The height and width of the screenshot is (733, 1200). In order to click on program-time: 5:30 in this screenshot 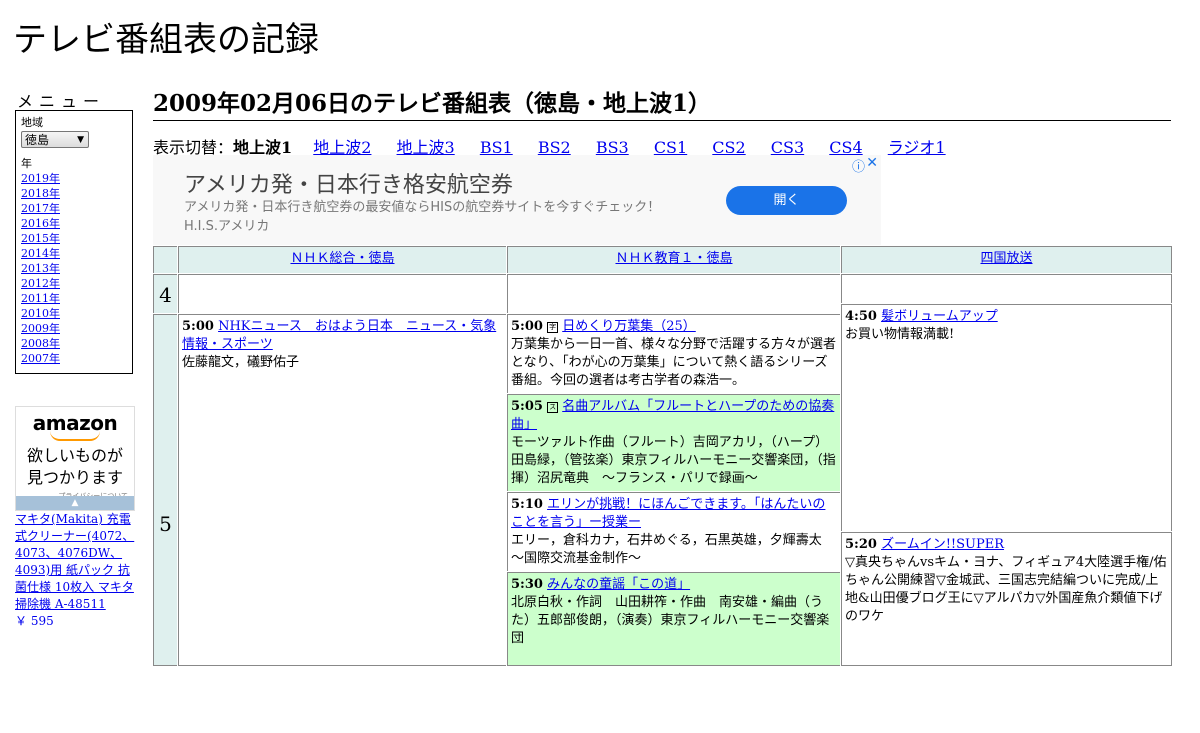, I will do `click(527, 584)`.